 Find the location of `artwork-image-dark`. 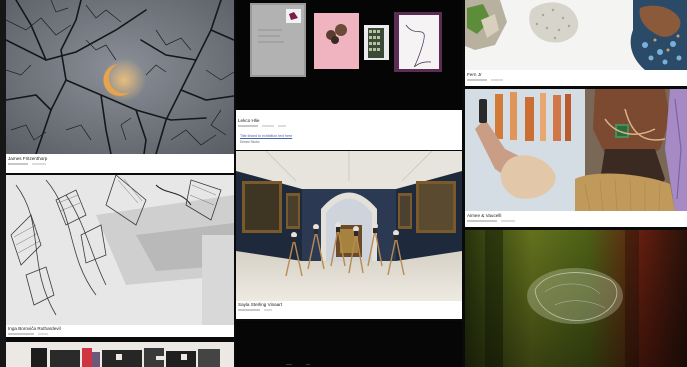

artwork-image-dark is located at coordinates (349, 344).